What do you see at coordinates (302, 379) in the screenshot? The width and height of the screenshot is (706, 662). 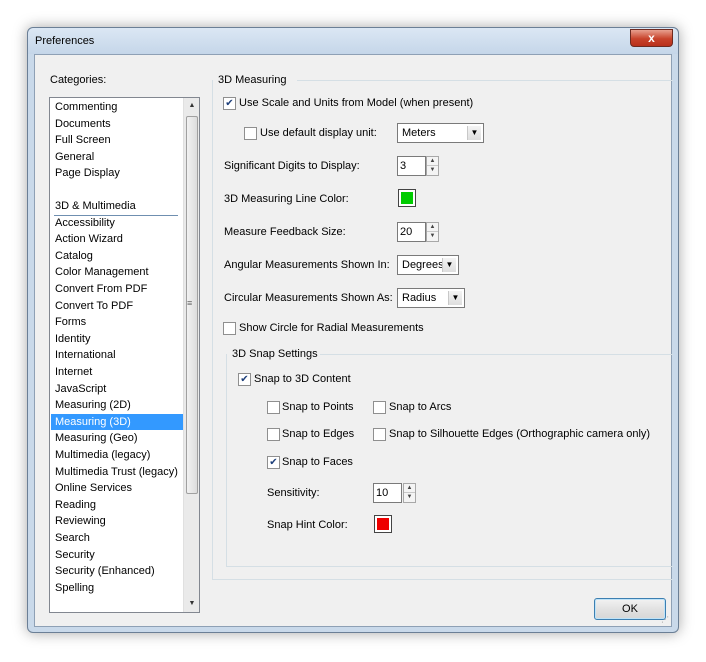 I see `snap-content-label: Snap to 3D Content` at bounding box center [302, 379].